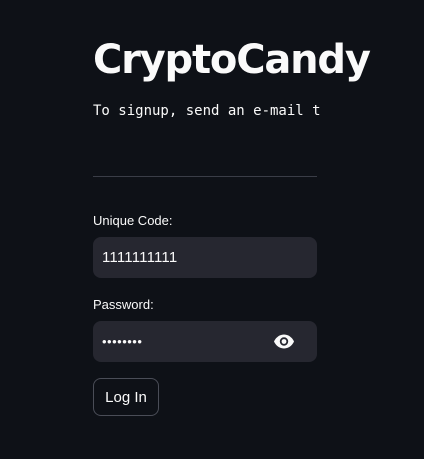 The height and width of the screenshot is (459, 424). Describe the element at coordinates (123, 304) in the screenshot. I see `password-label: Password:` at that location.